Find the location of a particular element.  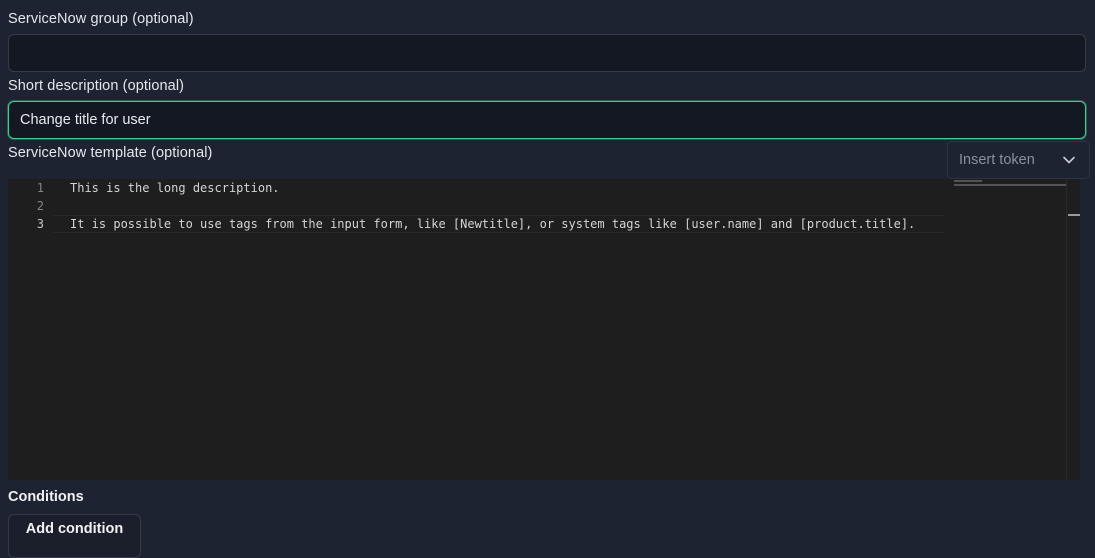

servicenow-group-label: ServiceNow group (optional) is located at coordinates (101, 19).